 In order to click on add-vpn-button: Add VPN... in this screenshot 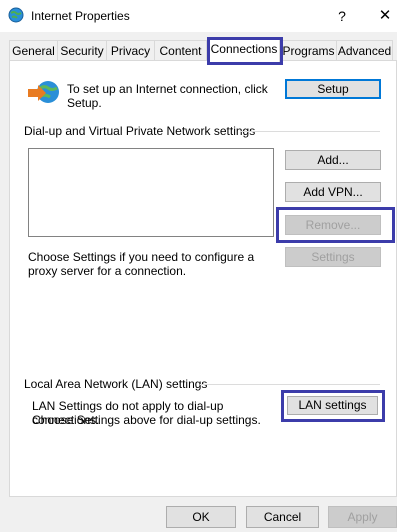, I will do `click(333, 192)`.